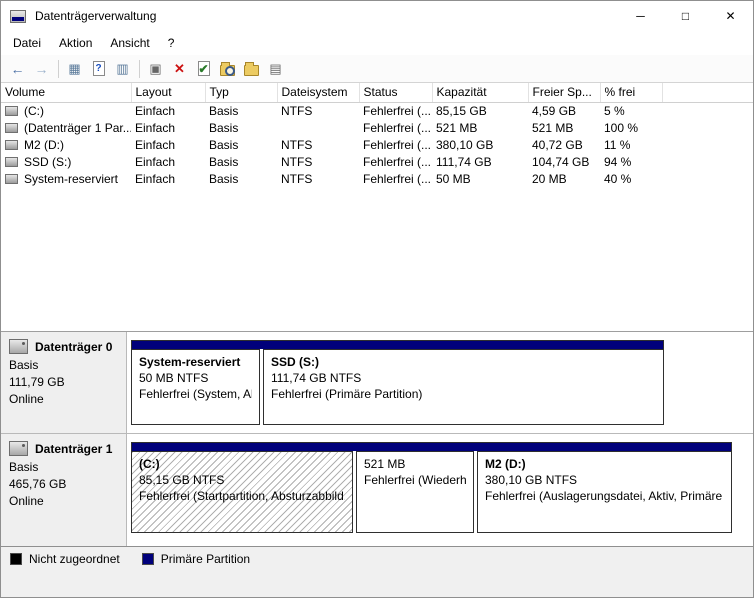 This screenshot has width=754, height=598. Describe the element at coordinates (431, 446) in the screenshot. I see `primary-partition-color-band` at that location.